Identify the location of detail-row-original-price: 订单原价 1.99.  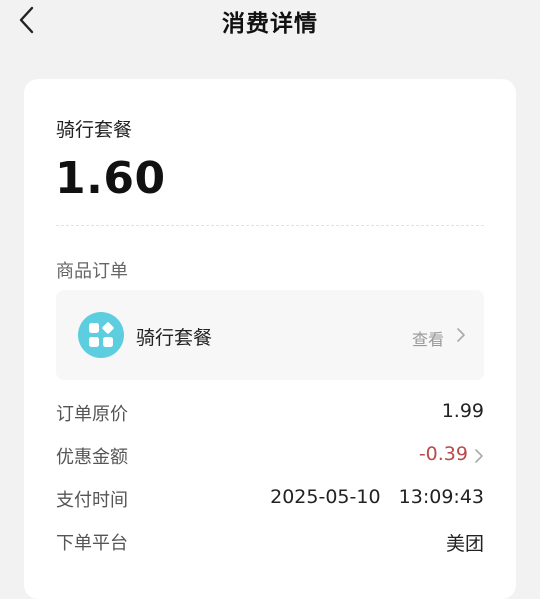
(270, 413).